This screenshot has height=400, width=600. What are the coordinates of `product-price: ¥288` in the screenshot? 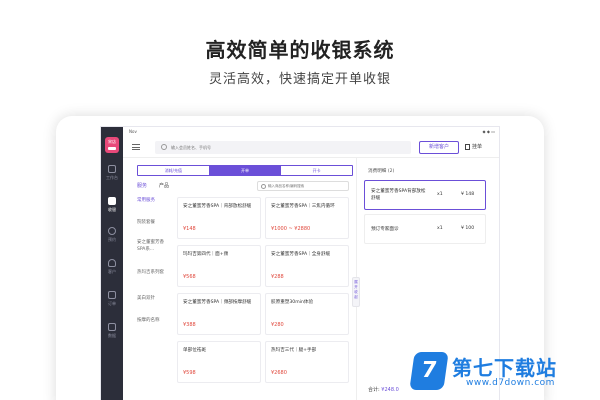 It's located at (277, 277).